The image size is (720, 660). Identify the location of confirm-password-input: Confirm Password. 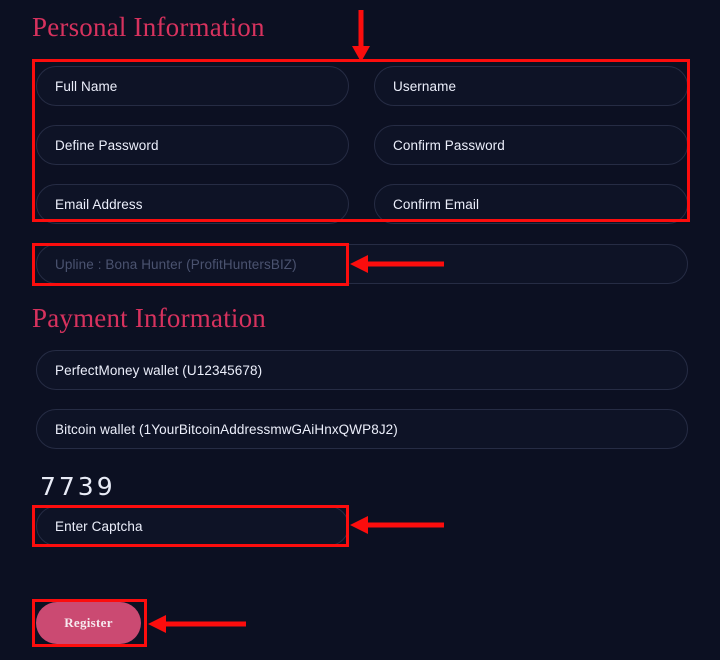
(531, 145).